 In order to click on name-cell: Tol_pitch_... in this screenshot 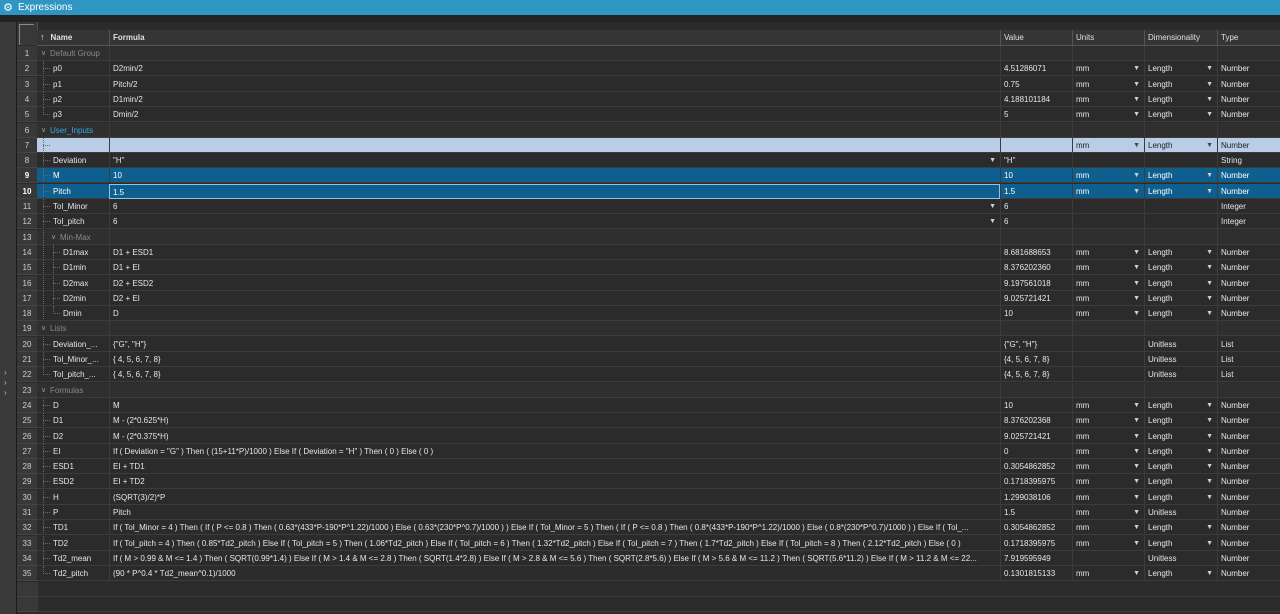, I will do `click(73, 375)`.